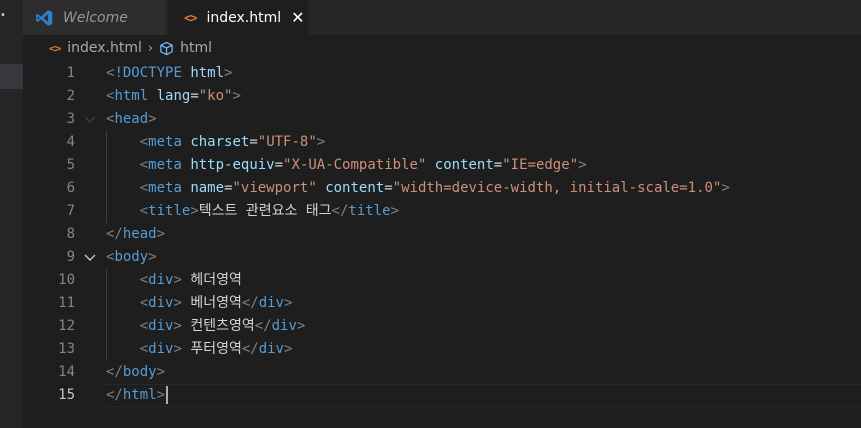 The width and height of the screenshot is (861, 428). Describe the element at coordinates (196, 48) in the screenshot. I see `breadcrumb-symbol: html` at that location.